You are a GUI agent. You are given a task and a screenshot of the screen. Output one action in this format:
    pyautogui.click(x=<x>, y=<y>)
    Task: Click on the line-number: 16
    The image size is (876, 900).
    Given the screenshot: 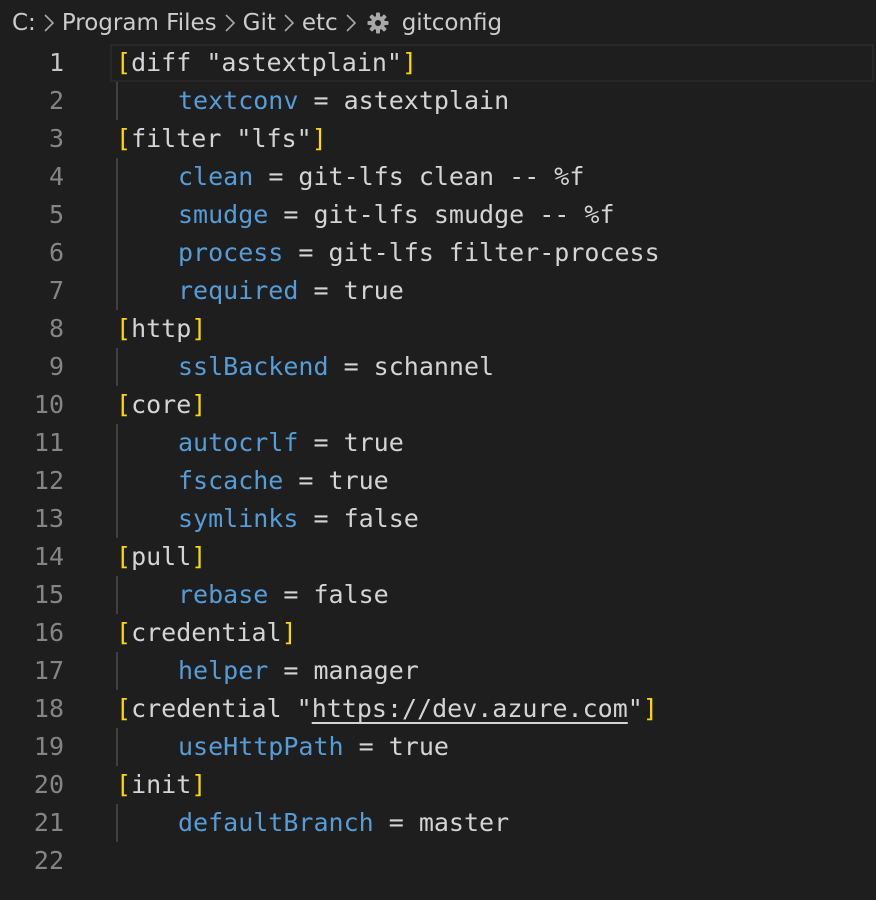 What is the action you would take?
    pyautogui.click(x=48, y=632)
    